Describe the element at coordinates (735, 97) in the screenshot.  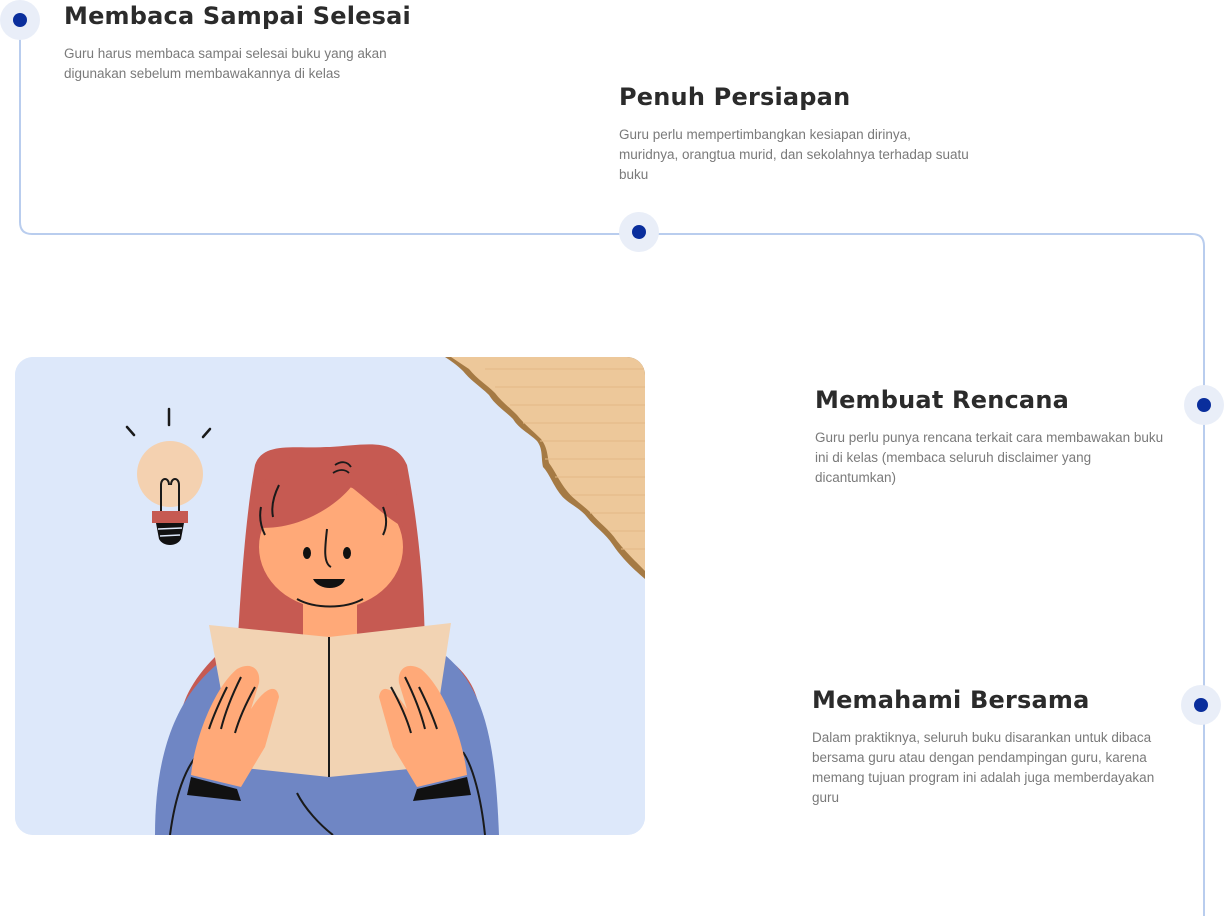
I see `step-title: Penuh Persiapan` at that location.